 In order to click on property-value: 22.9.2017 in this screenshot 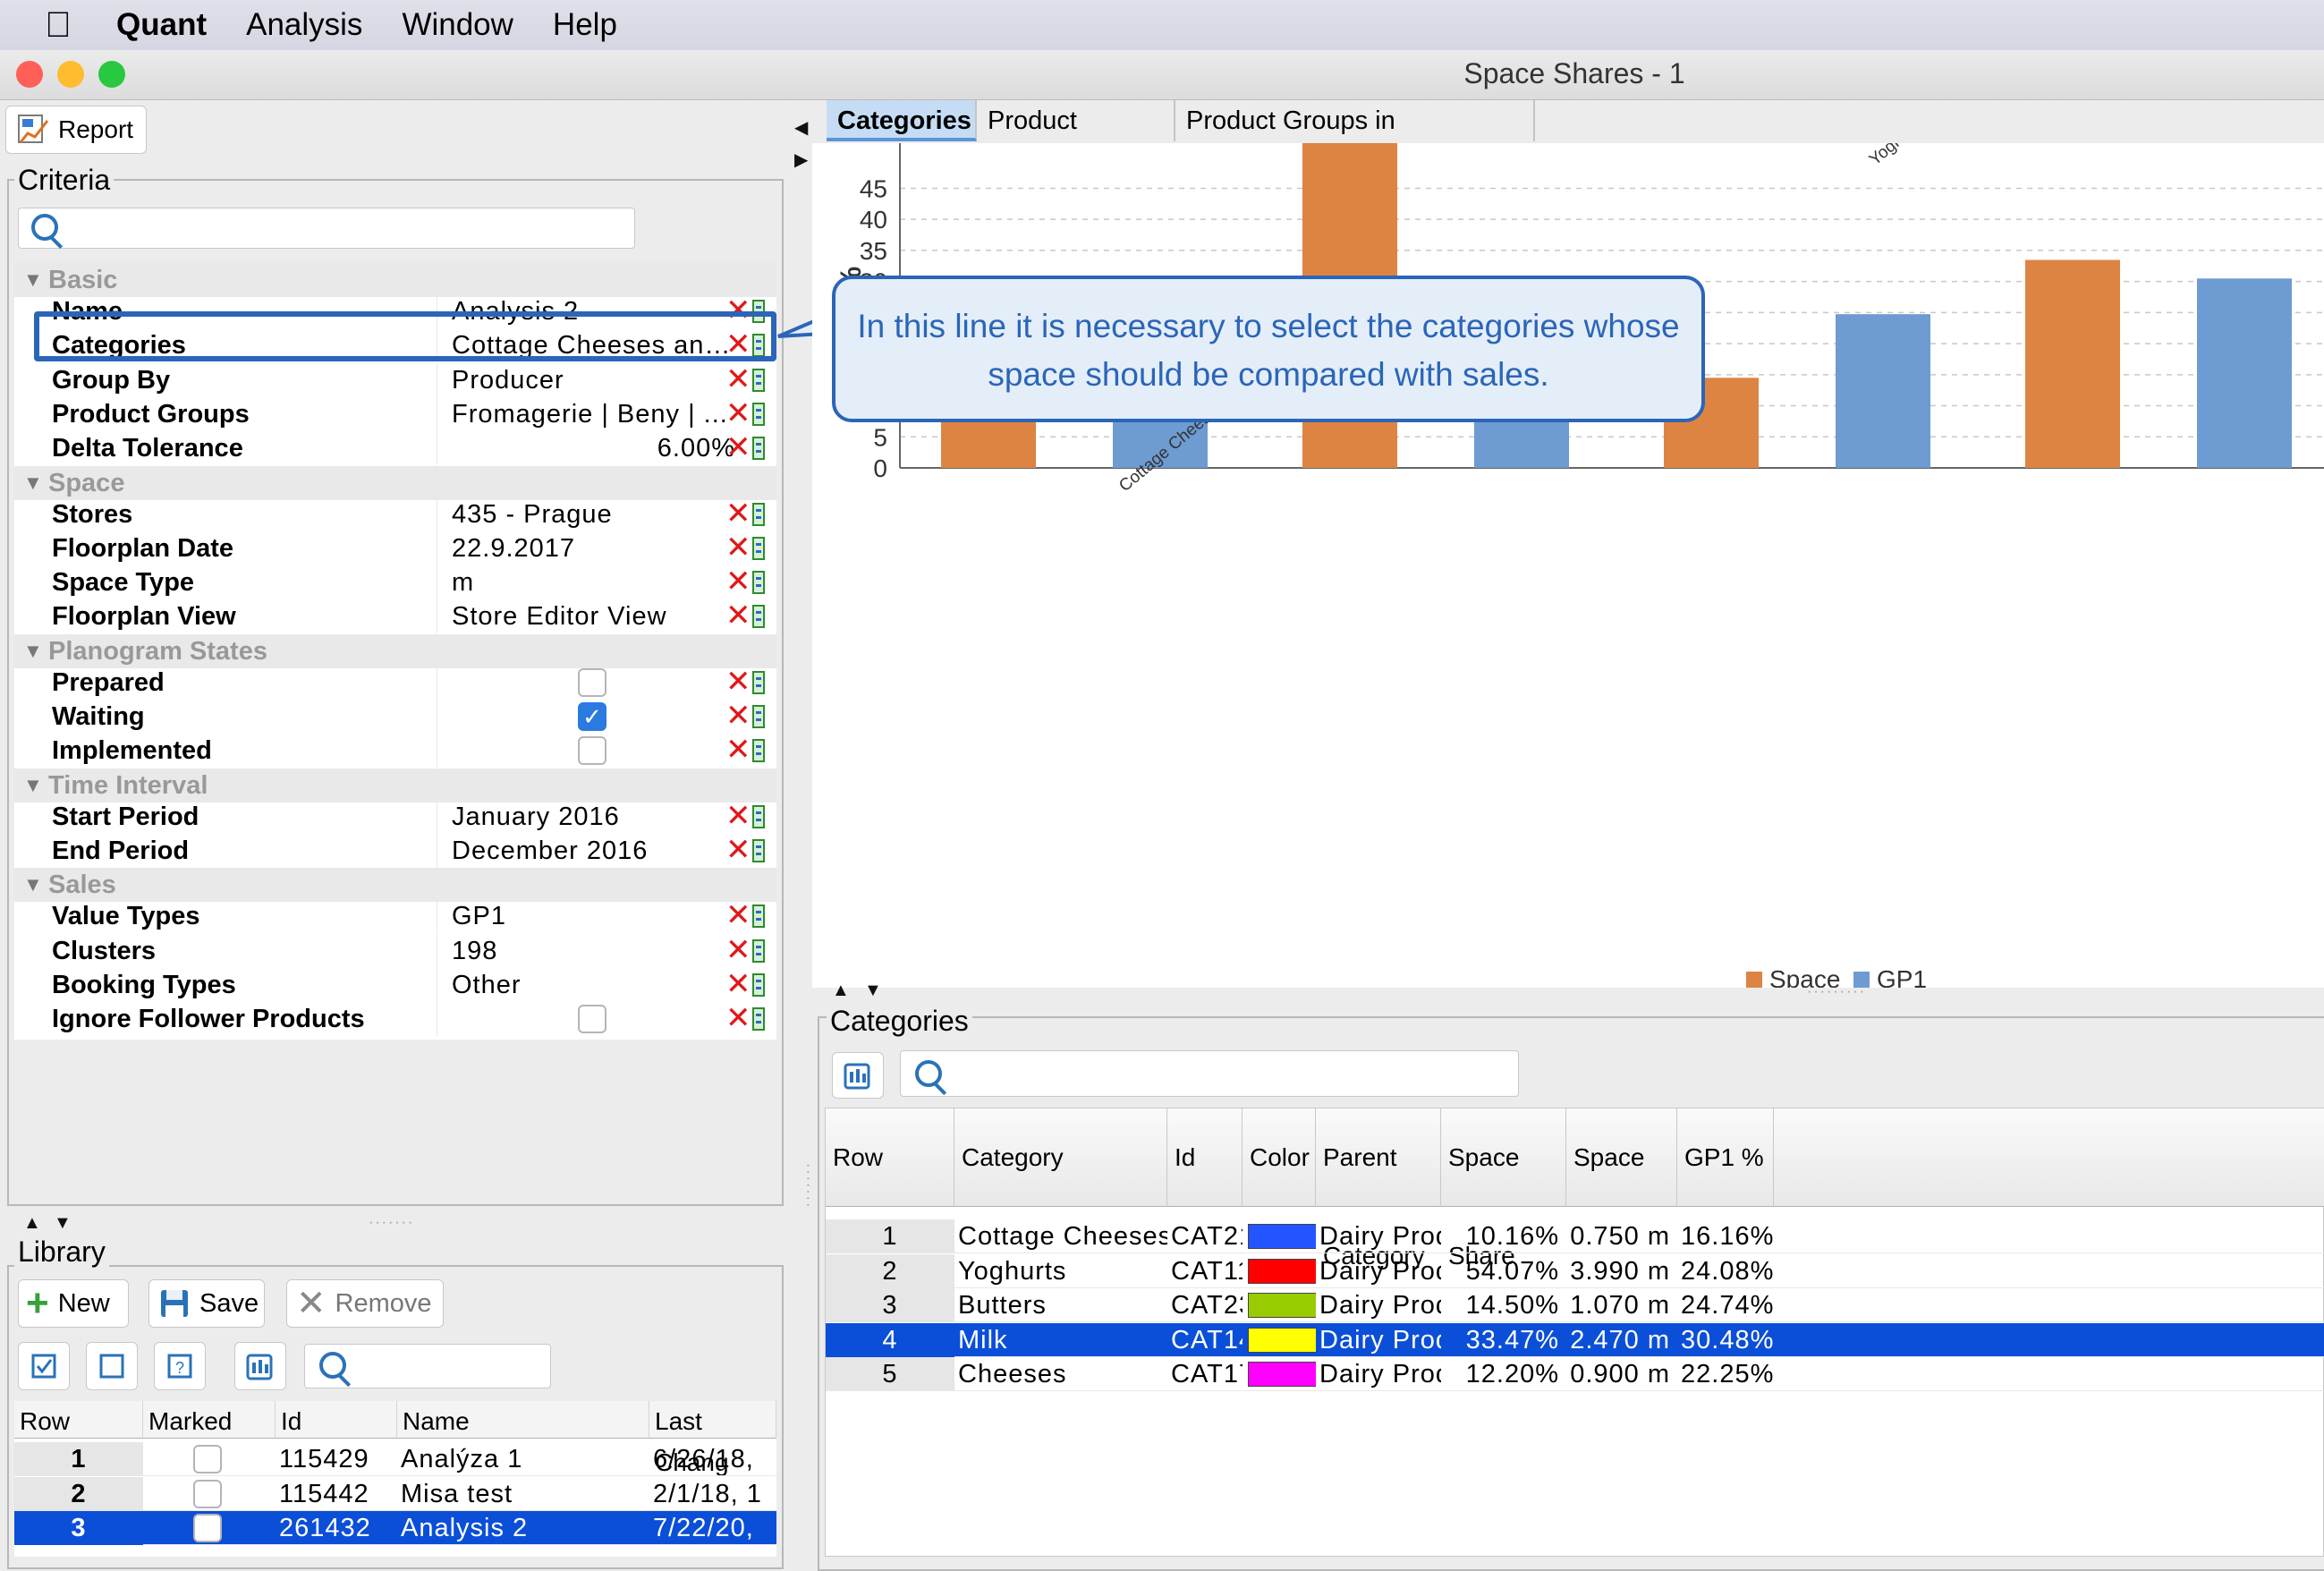, I will do `click(589, 548)`.